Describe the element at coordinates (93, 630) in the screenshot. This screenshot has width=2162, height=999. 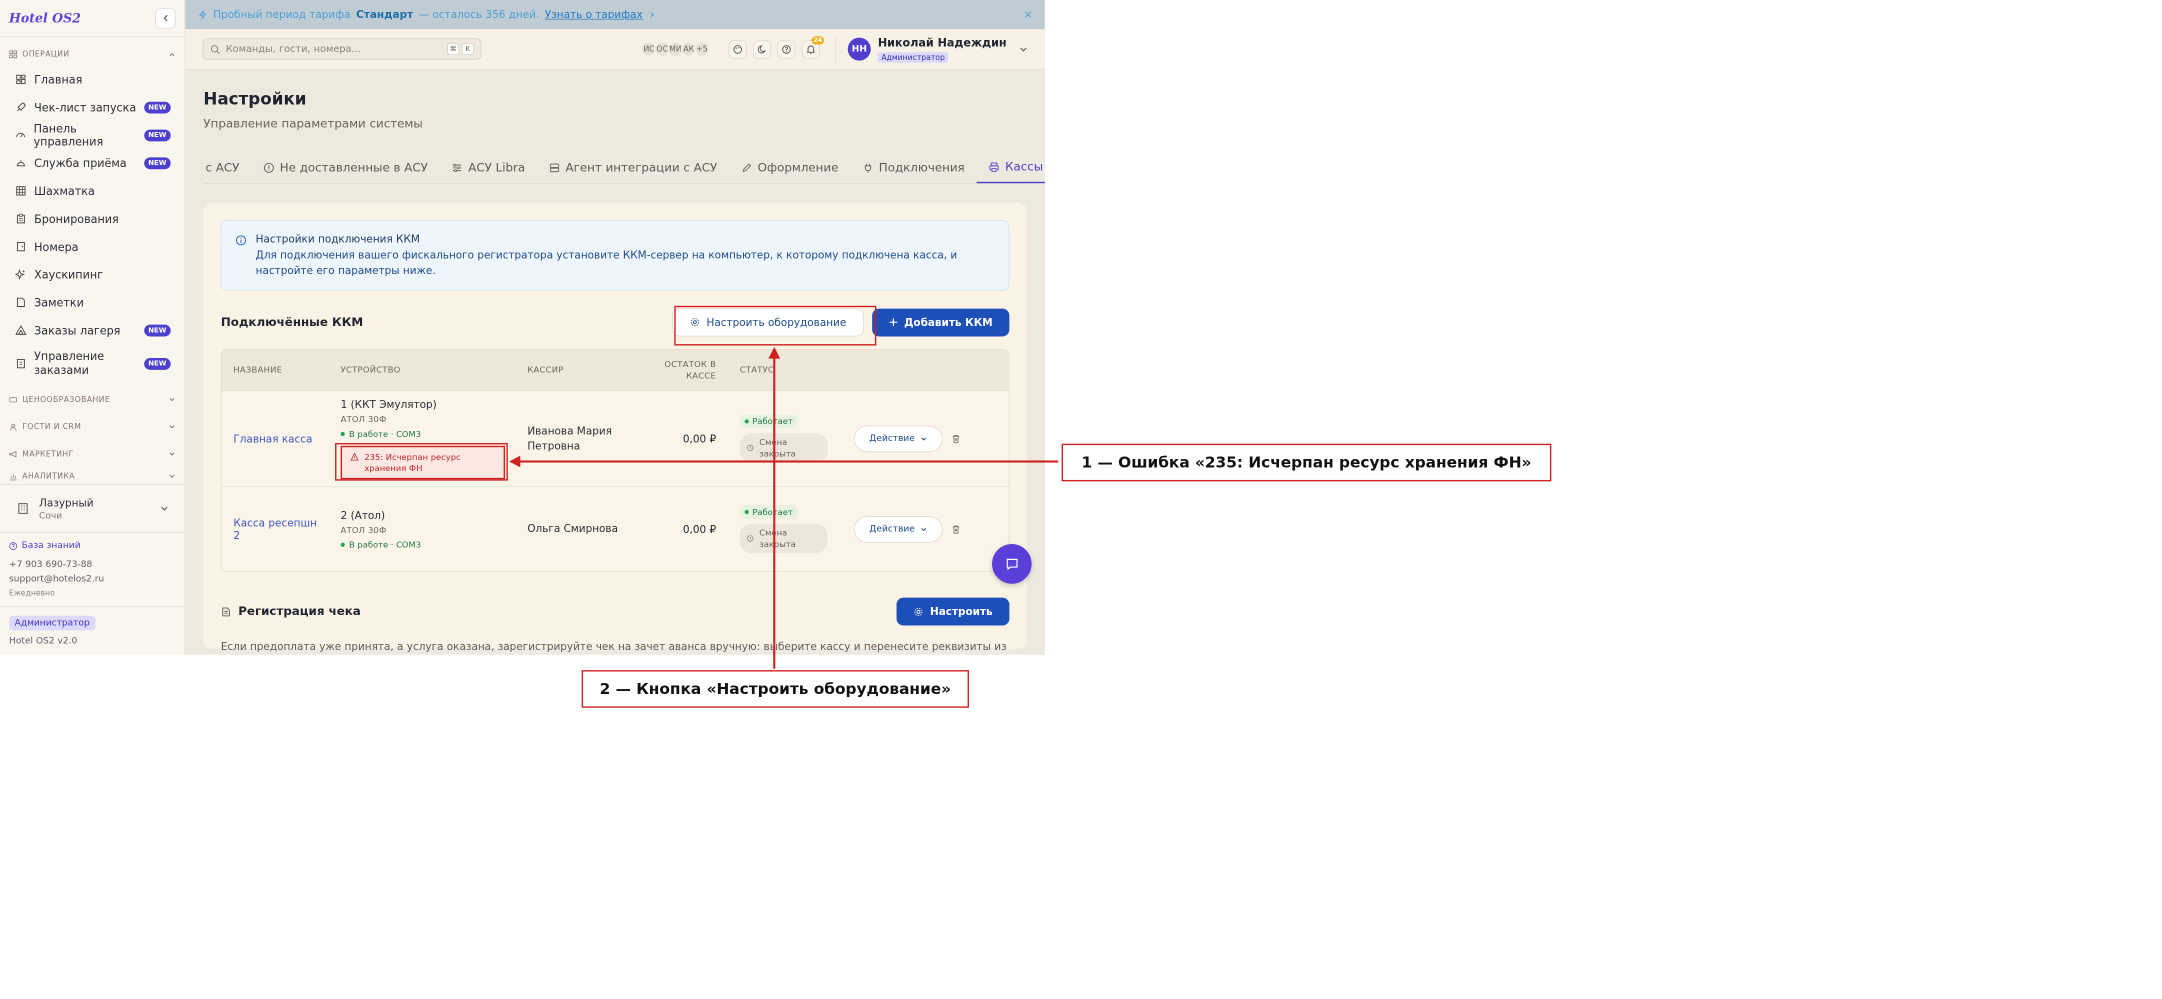
I see `sidebar-bottom: Администратор Hotel OS2 v2.0` at that location.